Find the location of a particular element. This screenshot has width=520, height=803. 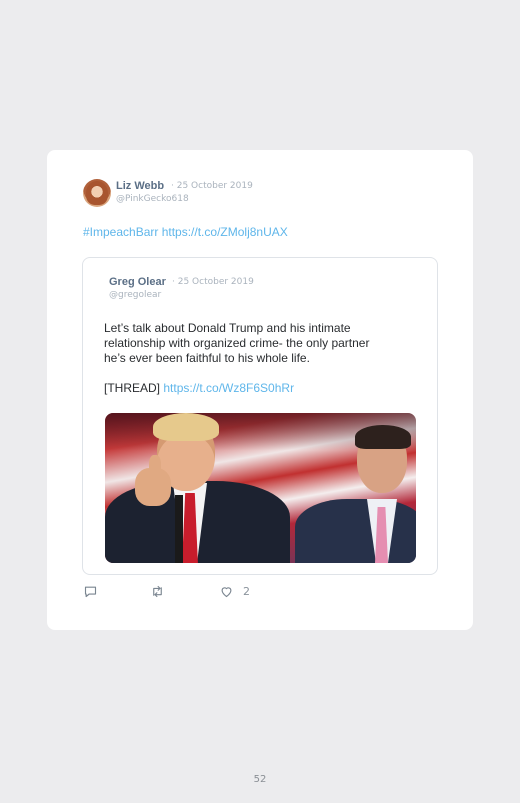

author-name: Liz Webb is located at coordinates (140, 186).